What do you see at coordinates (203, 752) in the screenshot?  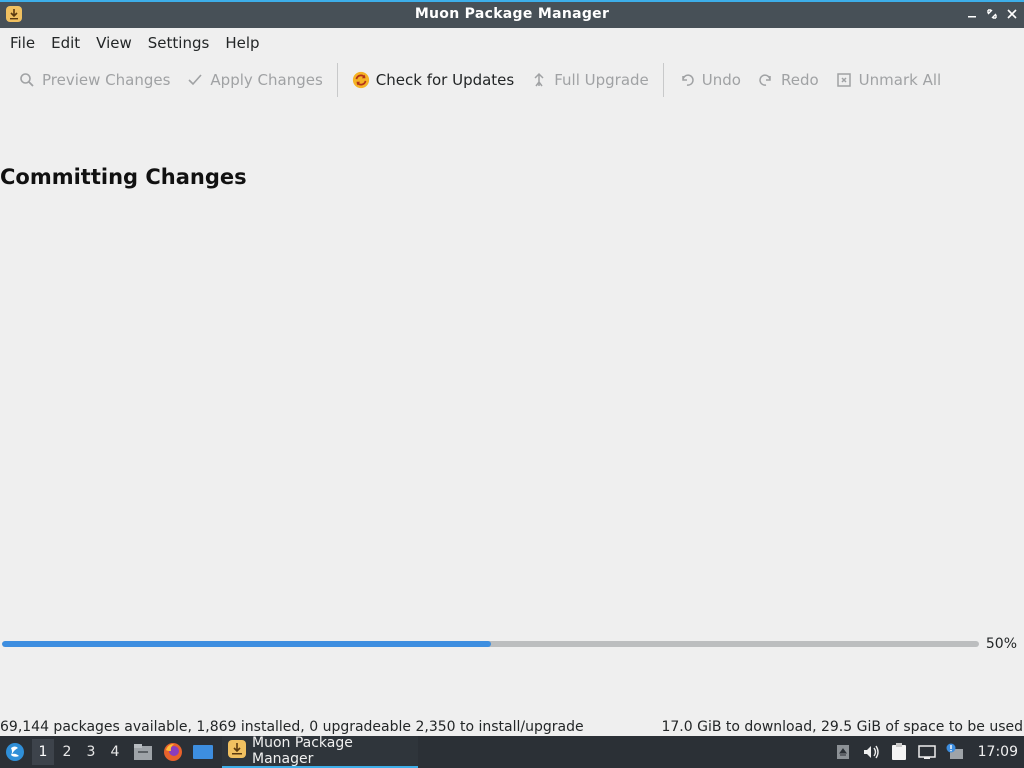 I see `desktop-icon` at bounding box center [203, 752].